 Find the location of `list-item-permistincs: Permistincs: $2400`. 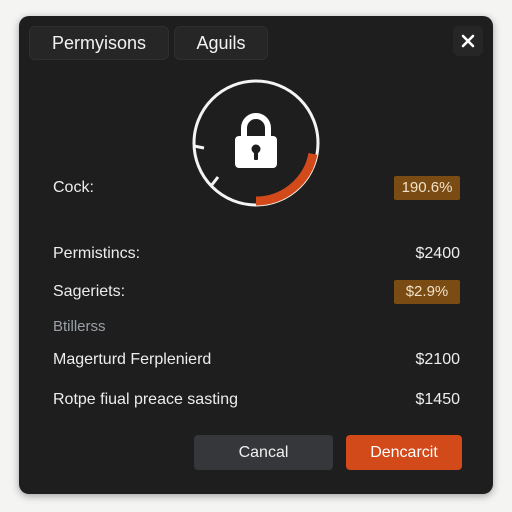

list-item-permistincs: Permistincs: $2400 is located at coordinates (256, 255).